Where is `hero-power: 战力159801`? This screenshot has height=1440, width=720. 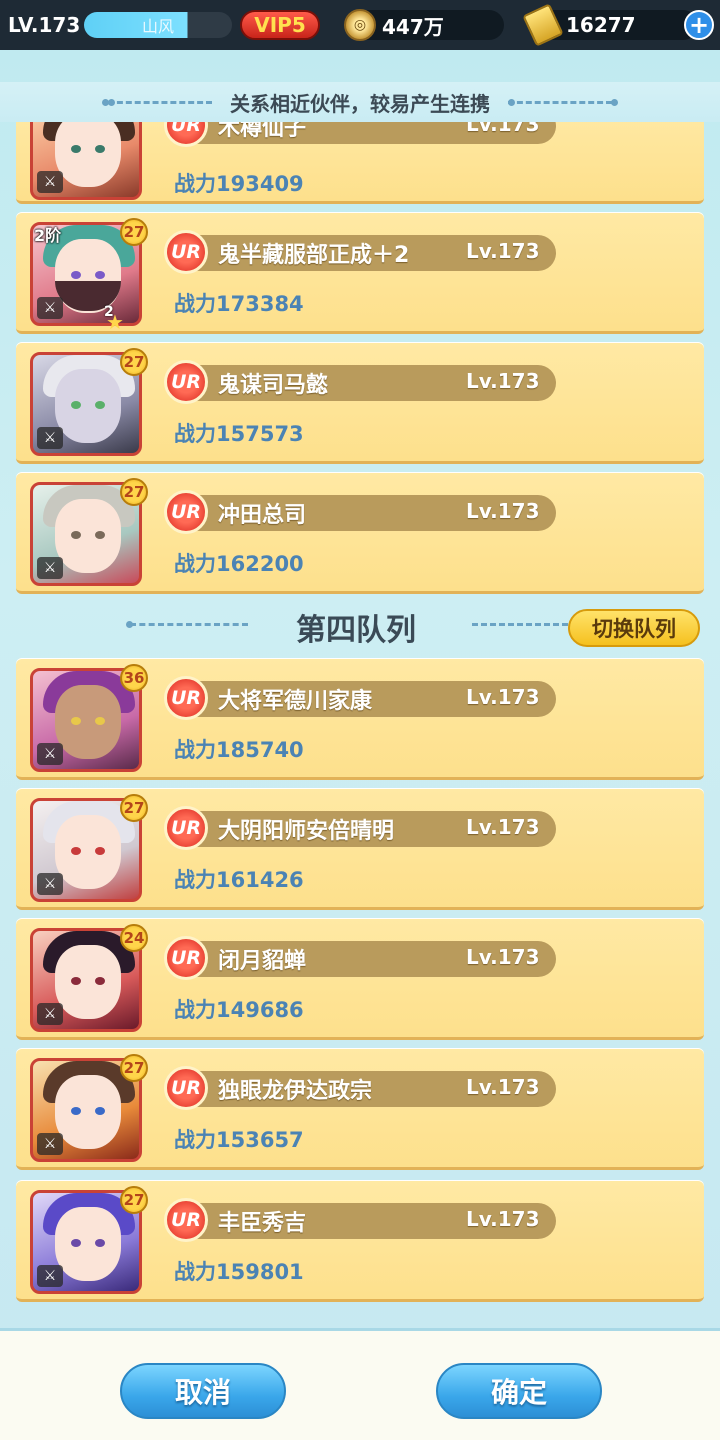 hero-power: 战力159801 is located at coordinates (239, 1272).